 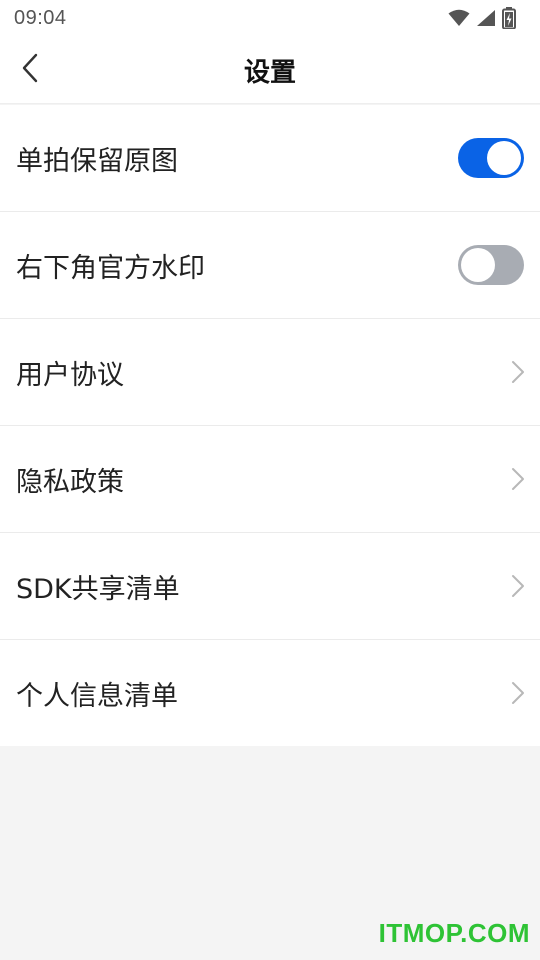 What do you see at coordinates (70, 375) in the screenshot?
I see `setting-label: 用户协议` at bounding box center [70, 375].